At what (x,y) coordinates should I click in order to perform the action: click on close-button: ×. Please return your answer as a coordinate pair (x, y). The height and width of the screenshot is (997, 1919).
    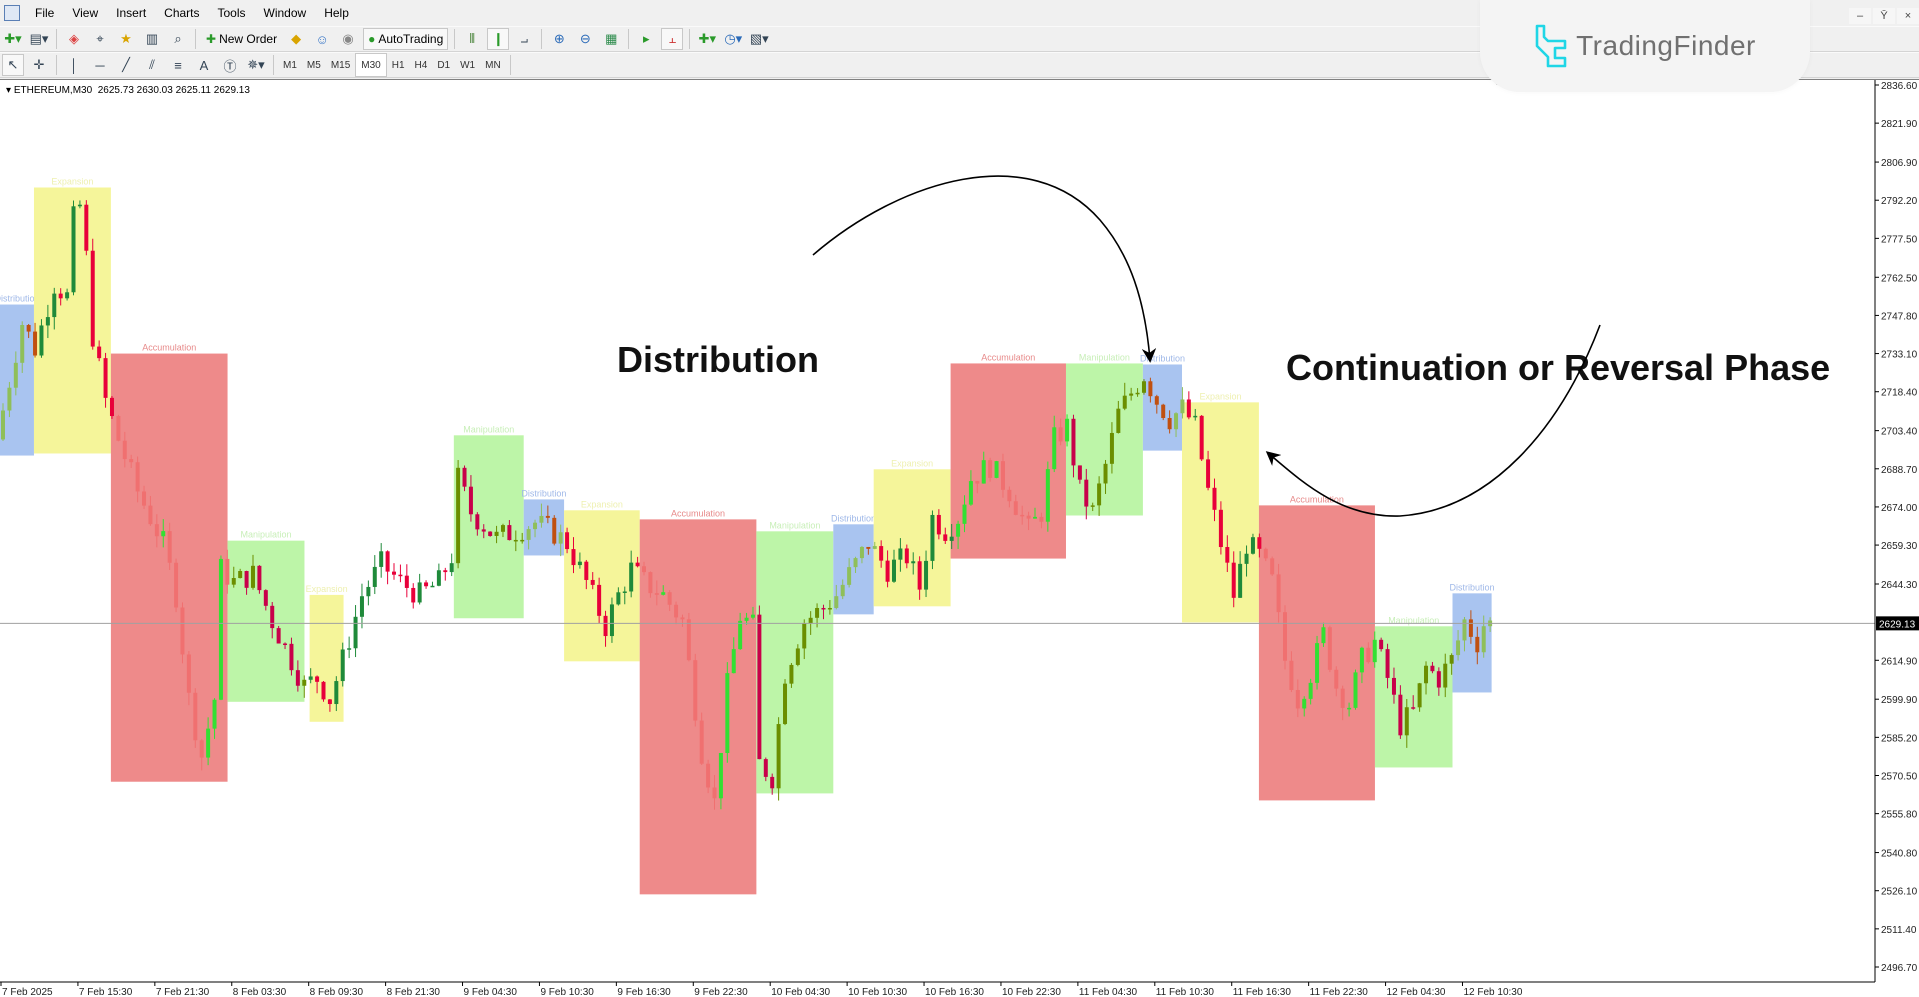
    Looking at the image, I should click on (1908, 16).